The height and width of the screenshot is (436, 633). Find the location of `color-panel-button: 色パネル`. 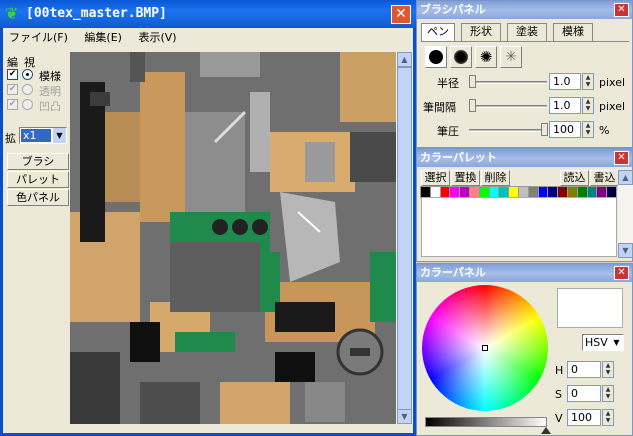

color-panel-button: 色パネル is located at coordinates (38, 197).